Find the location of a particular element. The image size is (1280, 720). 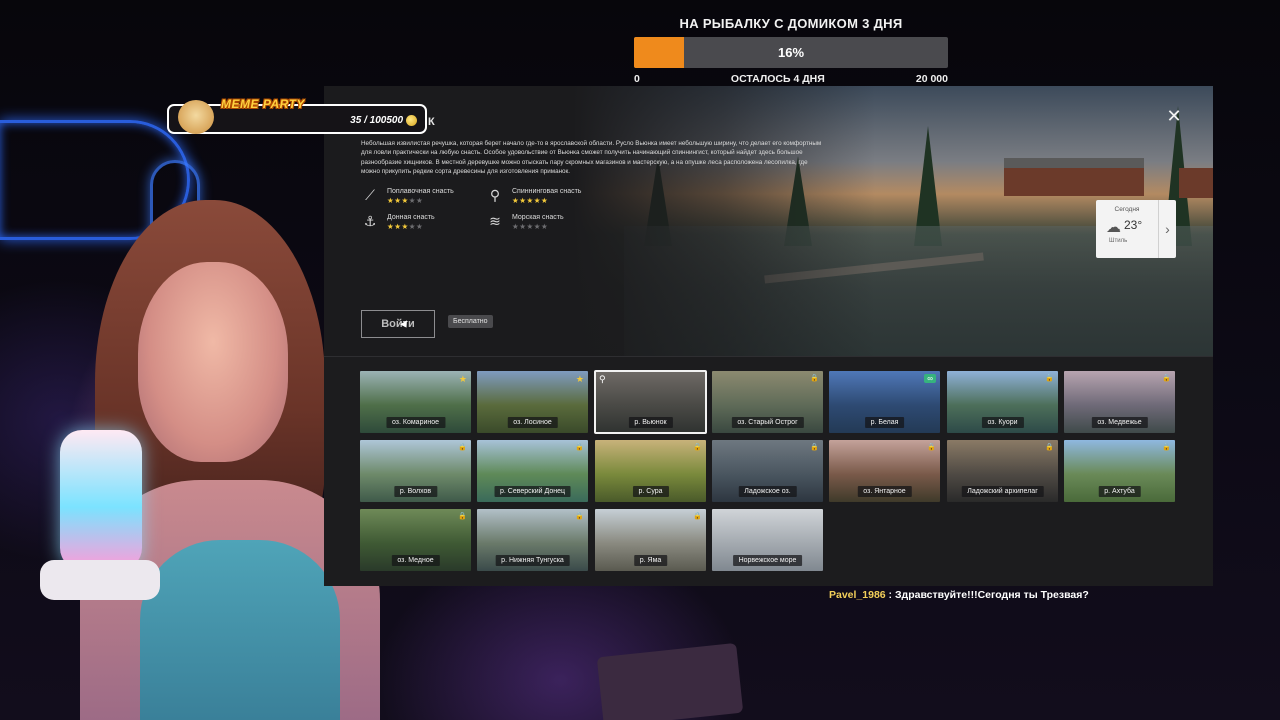

event-max-label: 20 000 is located at coordinates (931, 79).